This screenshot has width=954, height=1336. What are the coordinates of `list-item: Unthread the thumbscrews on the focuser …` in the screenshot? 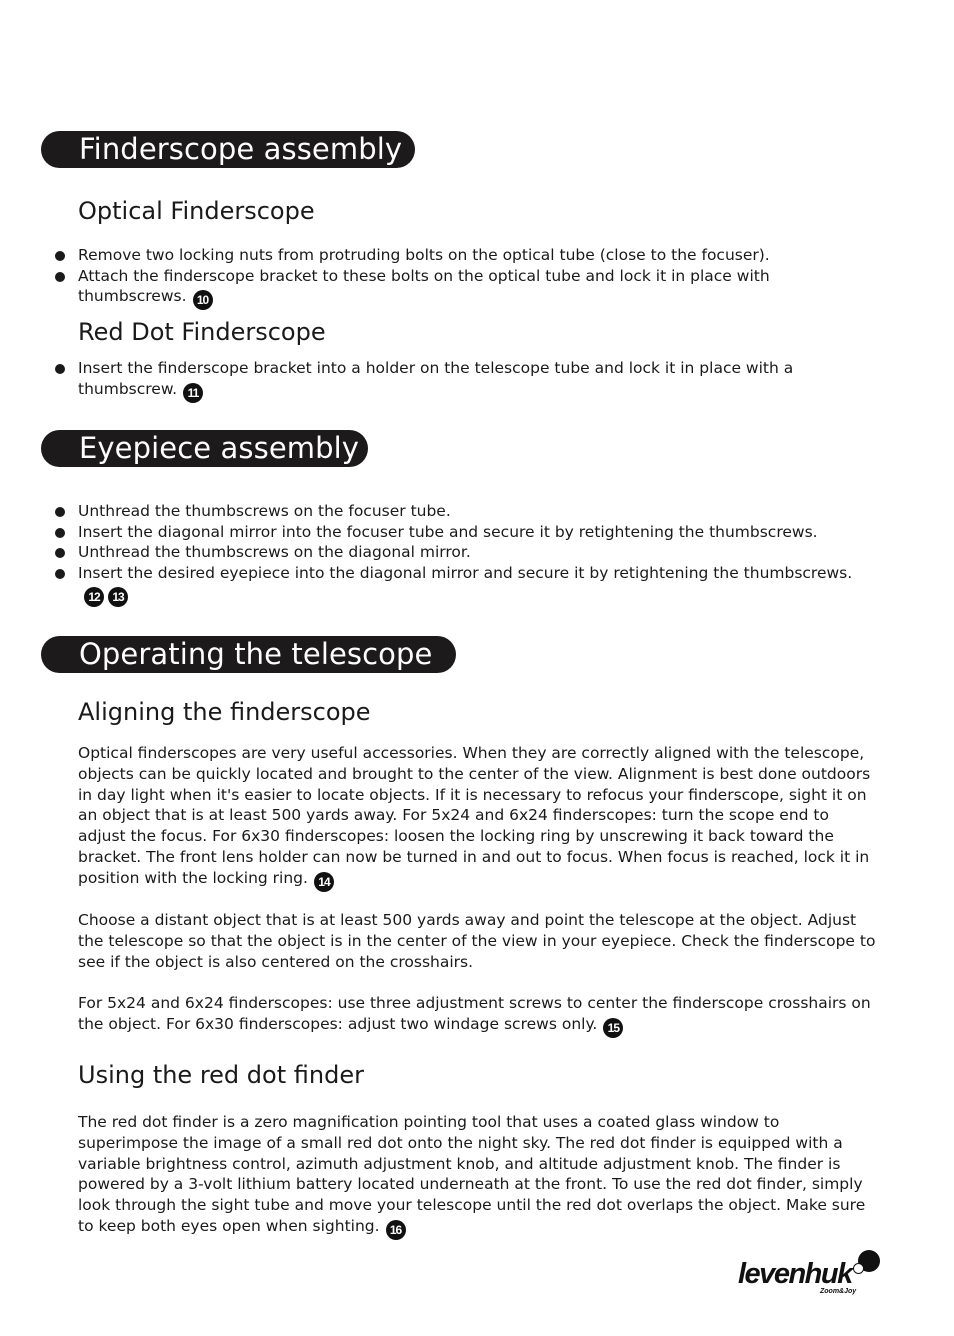 It's located at (454, 511).